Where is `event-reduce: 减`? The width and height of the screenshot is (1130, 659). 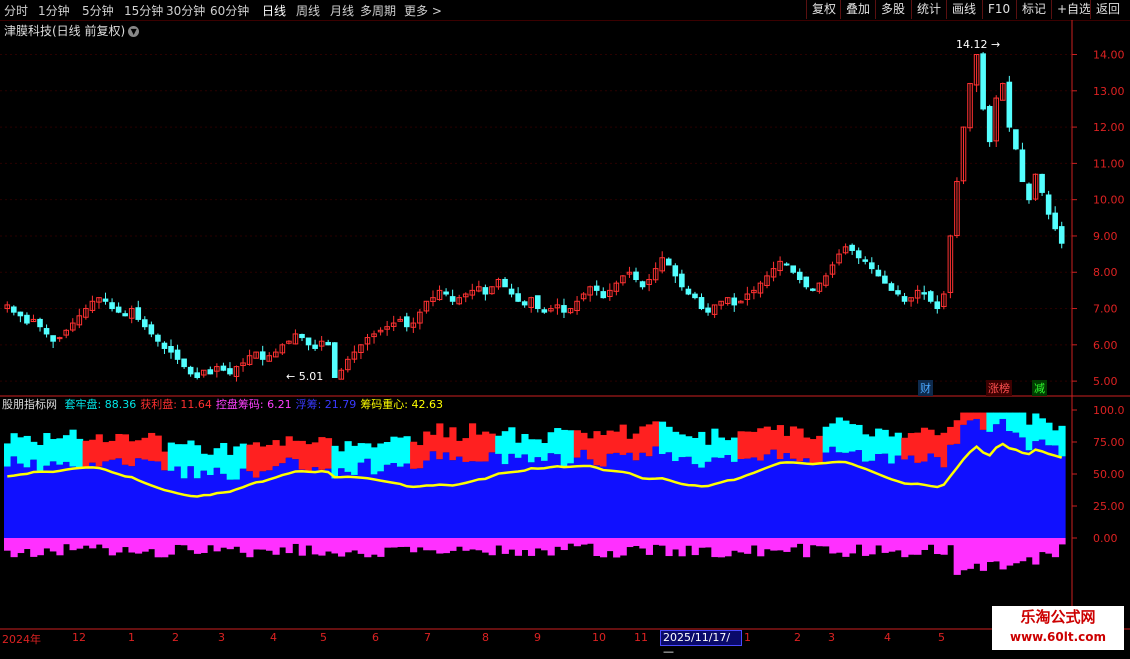 event-reduce: 减 is located at coordinates (1039, 388).